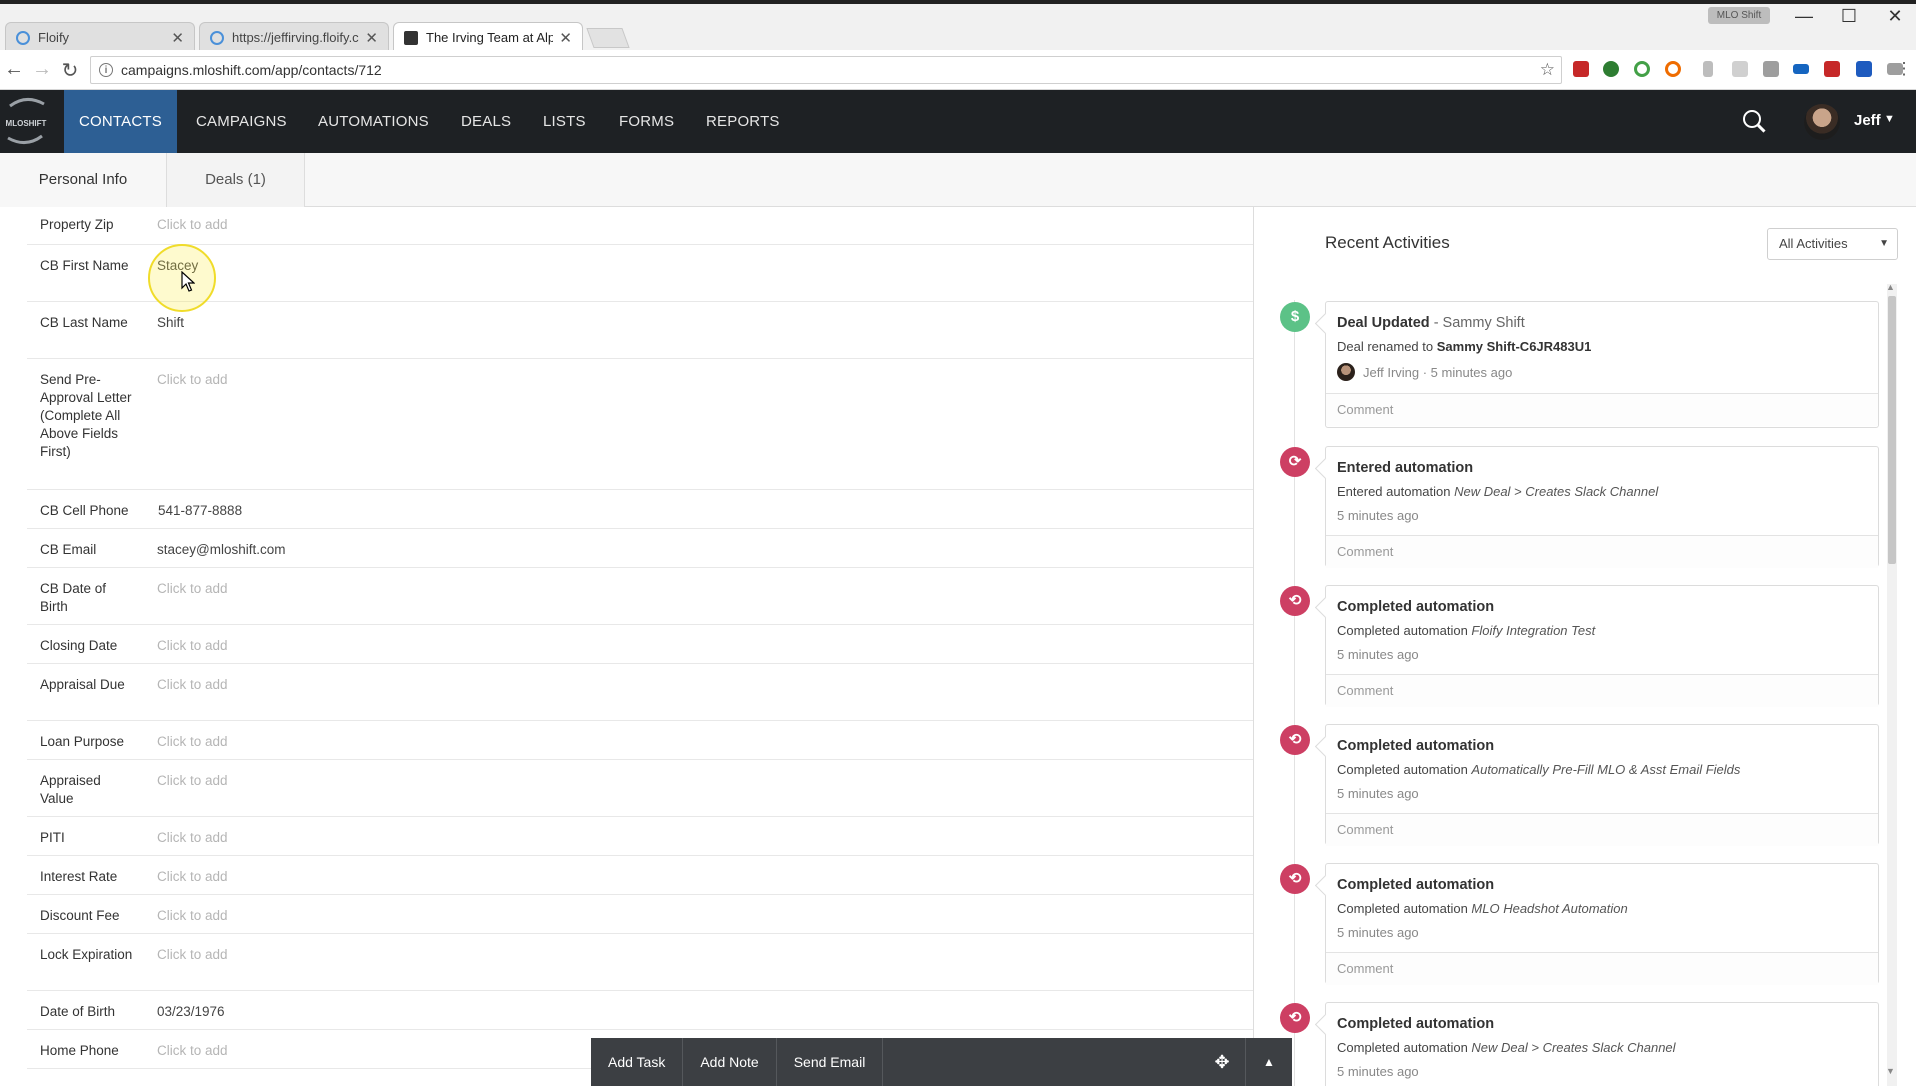 The image size is (1916, 1091). Describe the element at coordinates (640, 914) in the screenshot. I see `field-row: Discount Fee Click to add` at that location.